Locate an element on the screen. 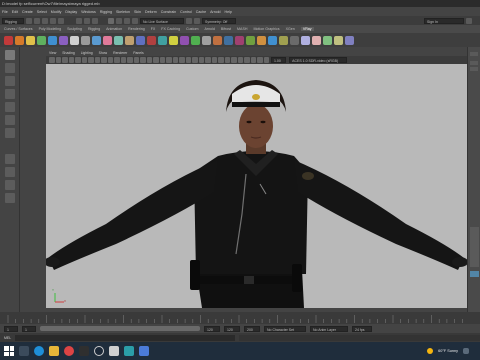 This screenshot has width=480, height=360. menu-skeleton: Skeleton is located at coordinates (123, 12).